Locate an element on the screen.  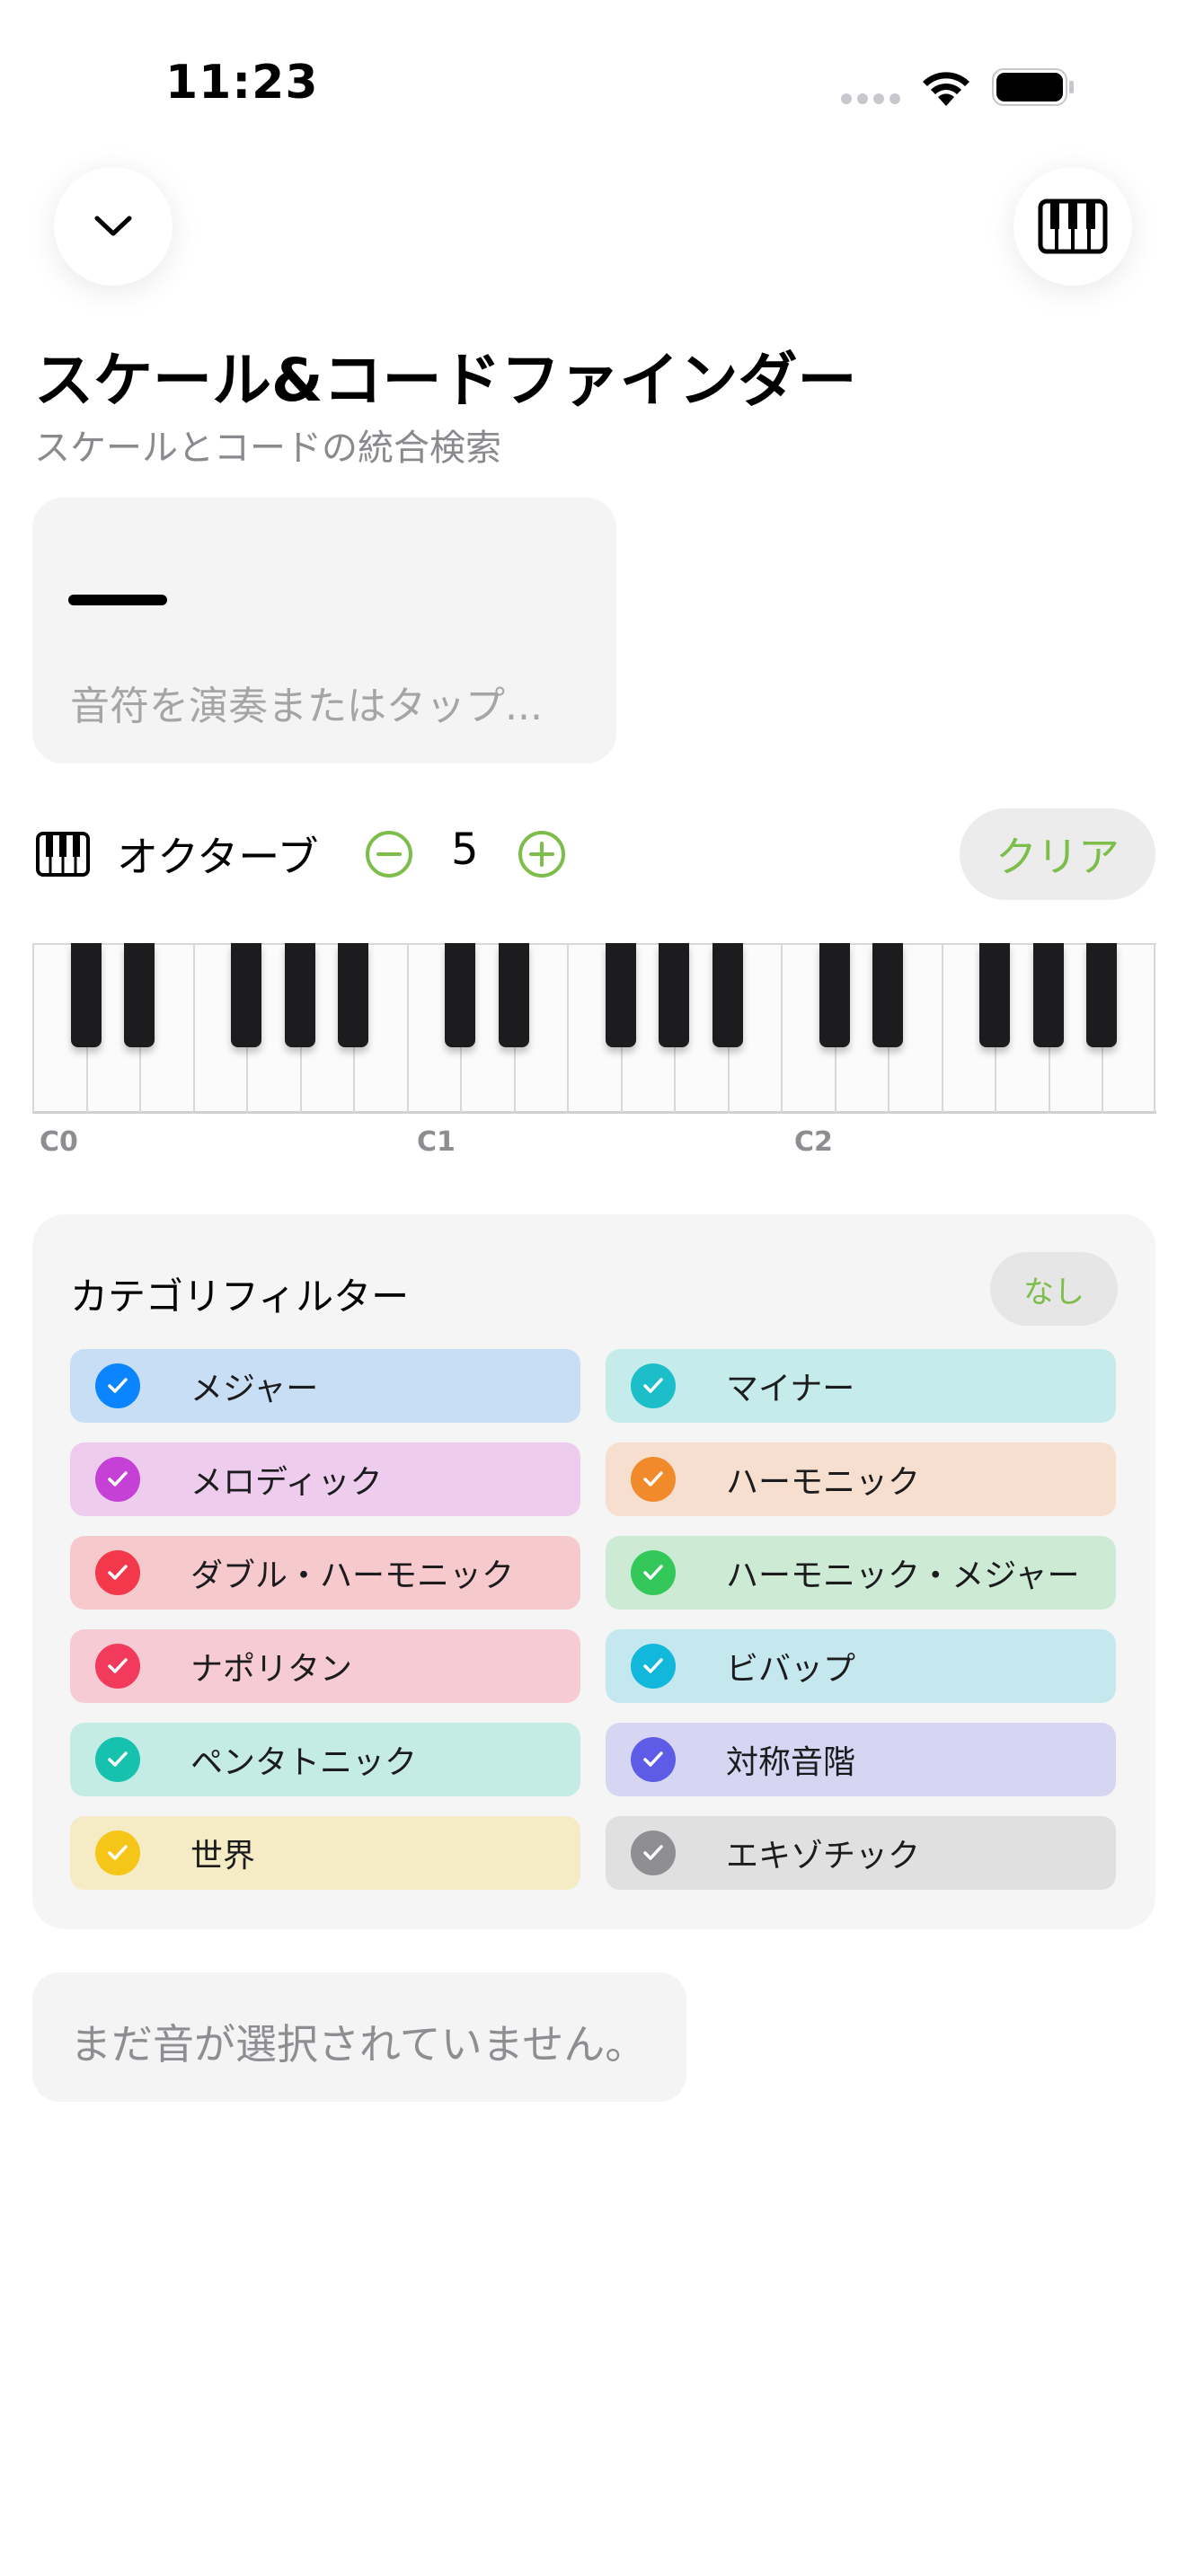
collapse-button is located at coordinates (113, 226).